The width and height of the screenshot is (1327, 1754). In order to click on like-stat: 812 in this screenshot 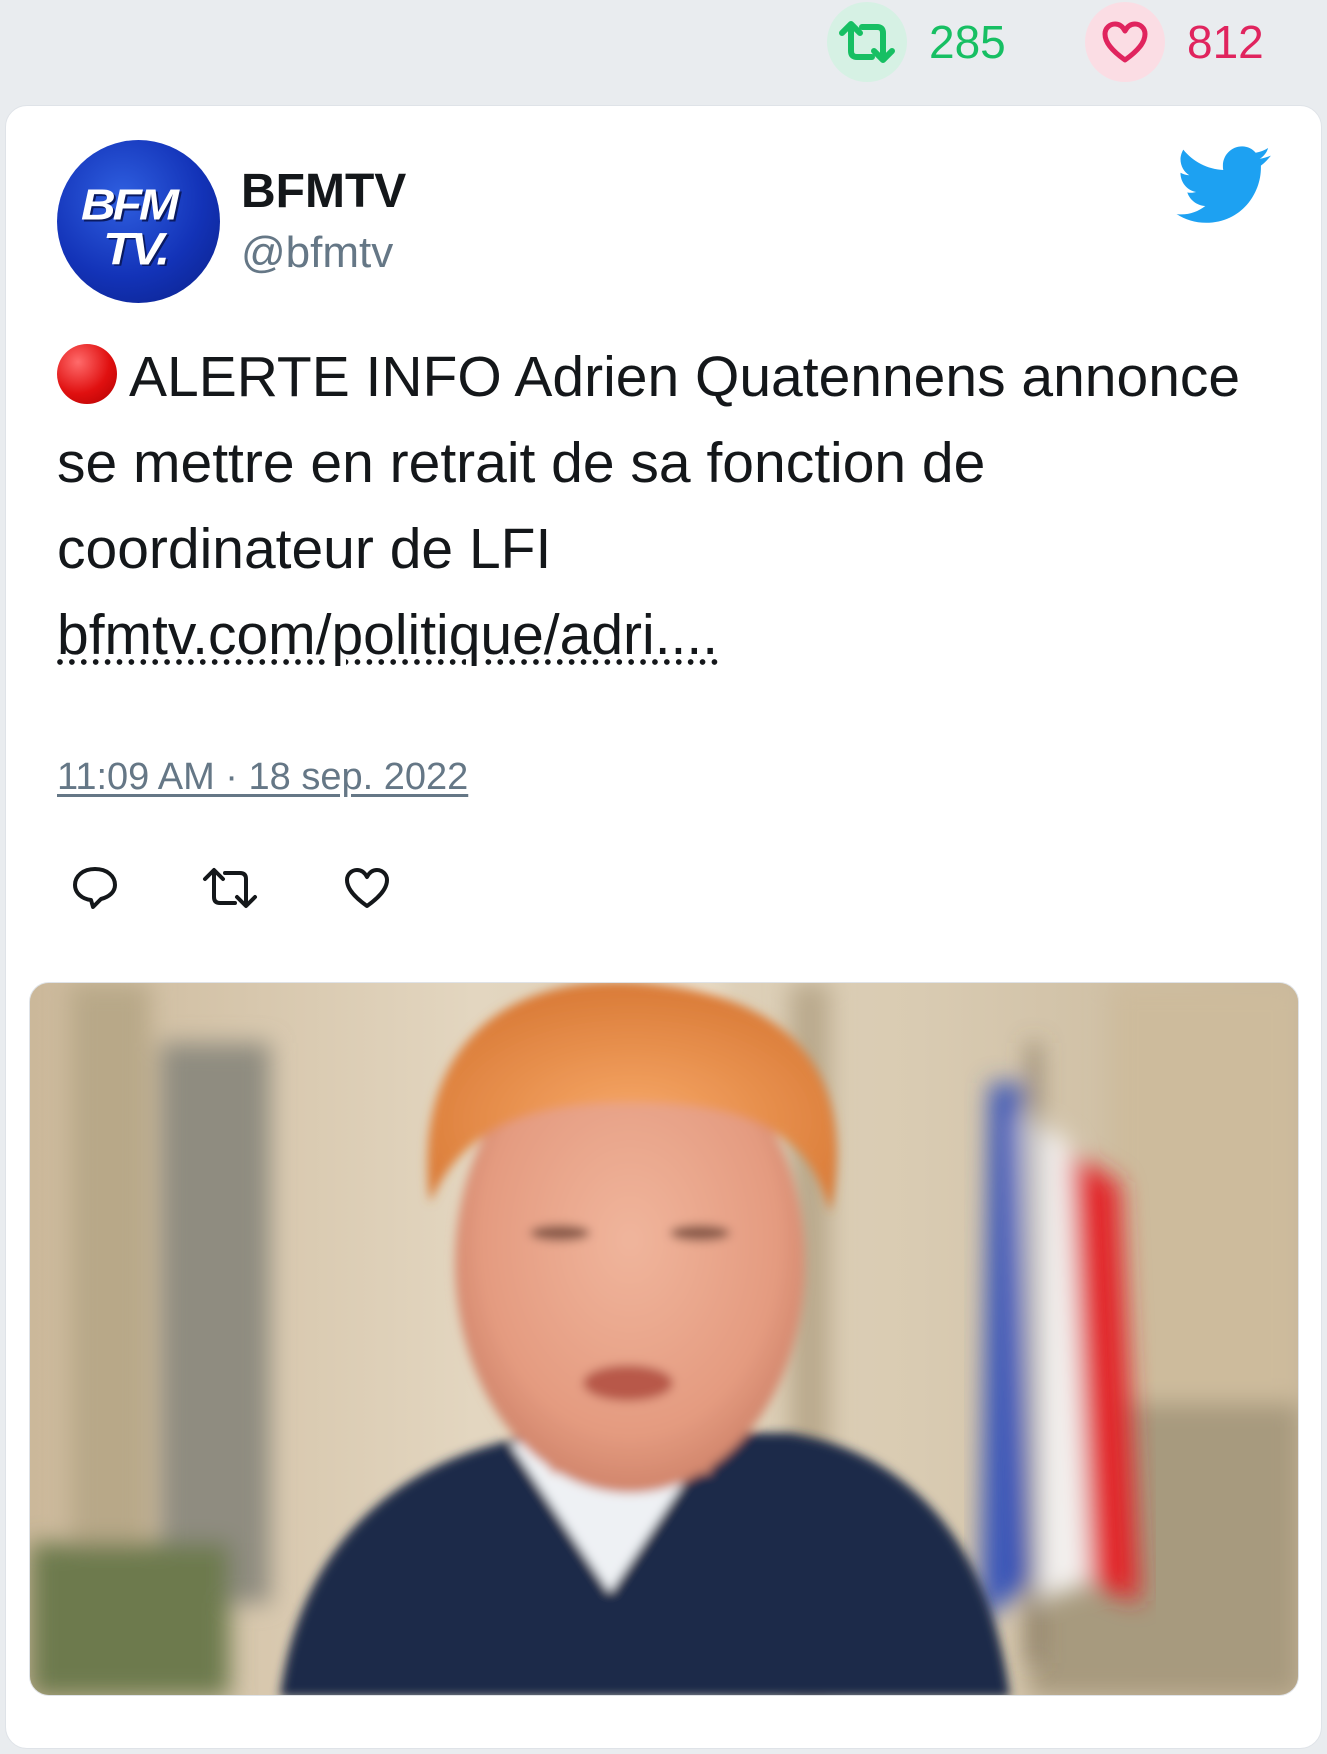, I will do `click(1174, 42)`.